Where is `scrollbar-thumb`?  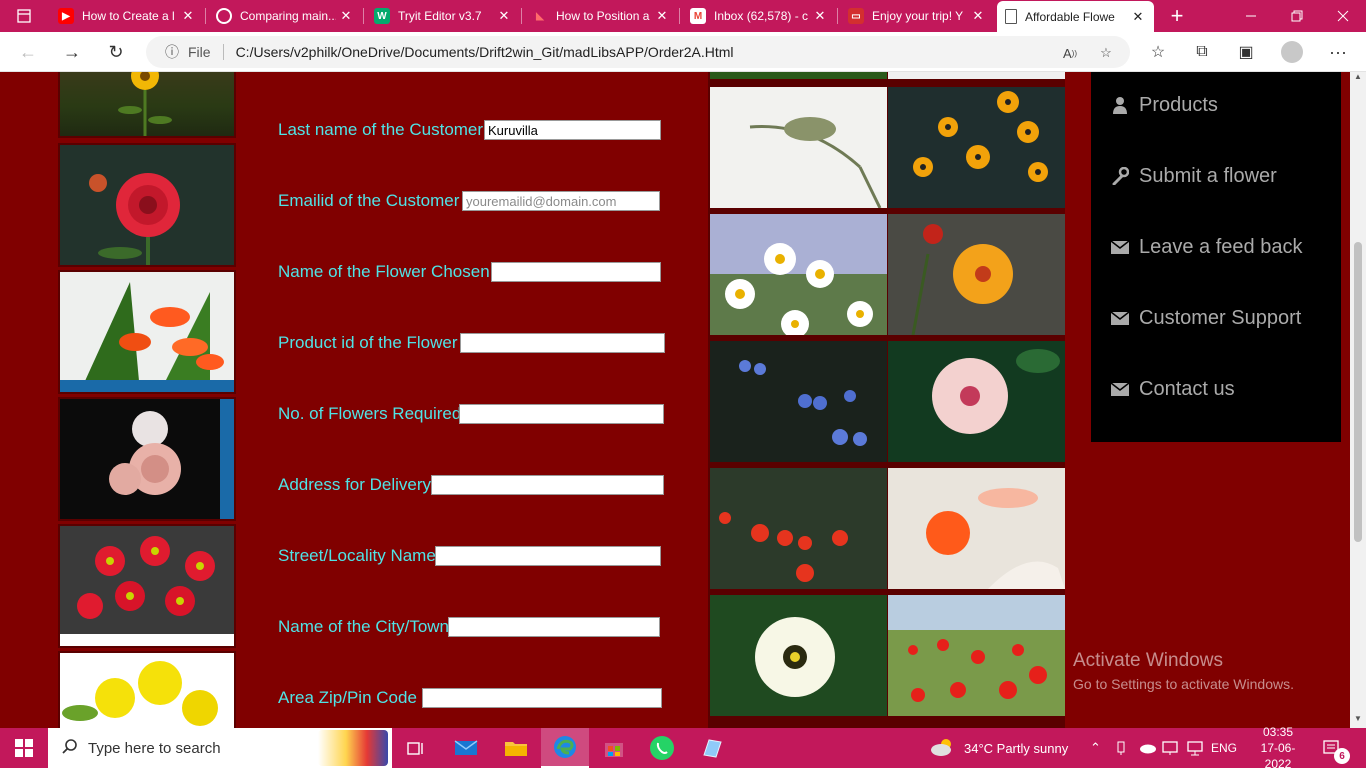
scrollbar-thumb is located at coordinates (1358, 392).